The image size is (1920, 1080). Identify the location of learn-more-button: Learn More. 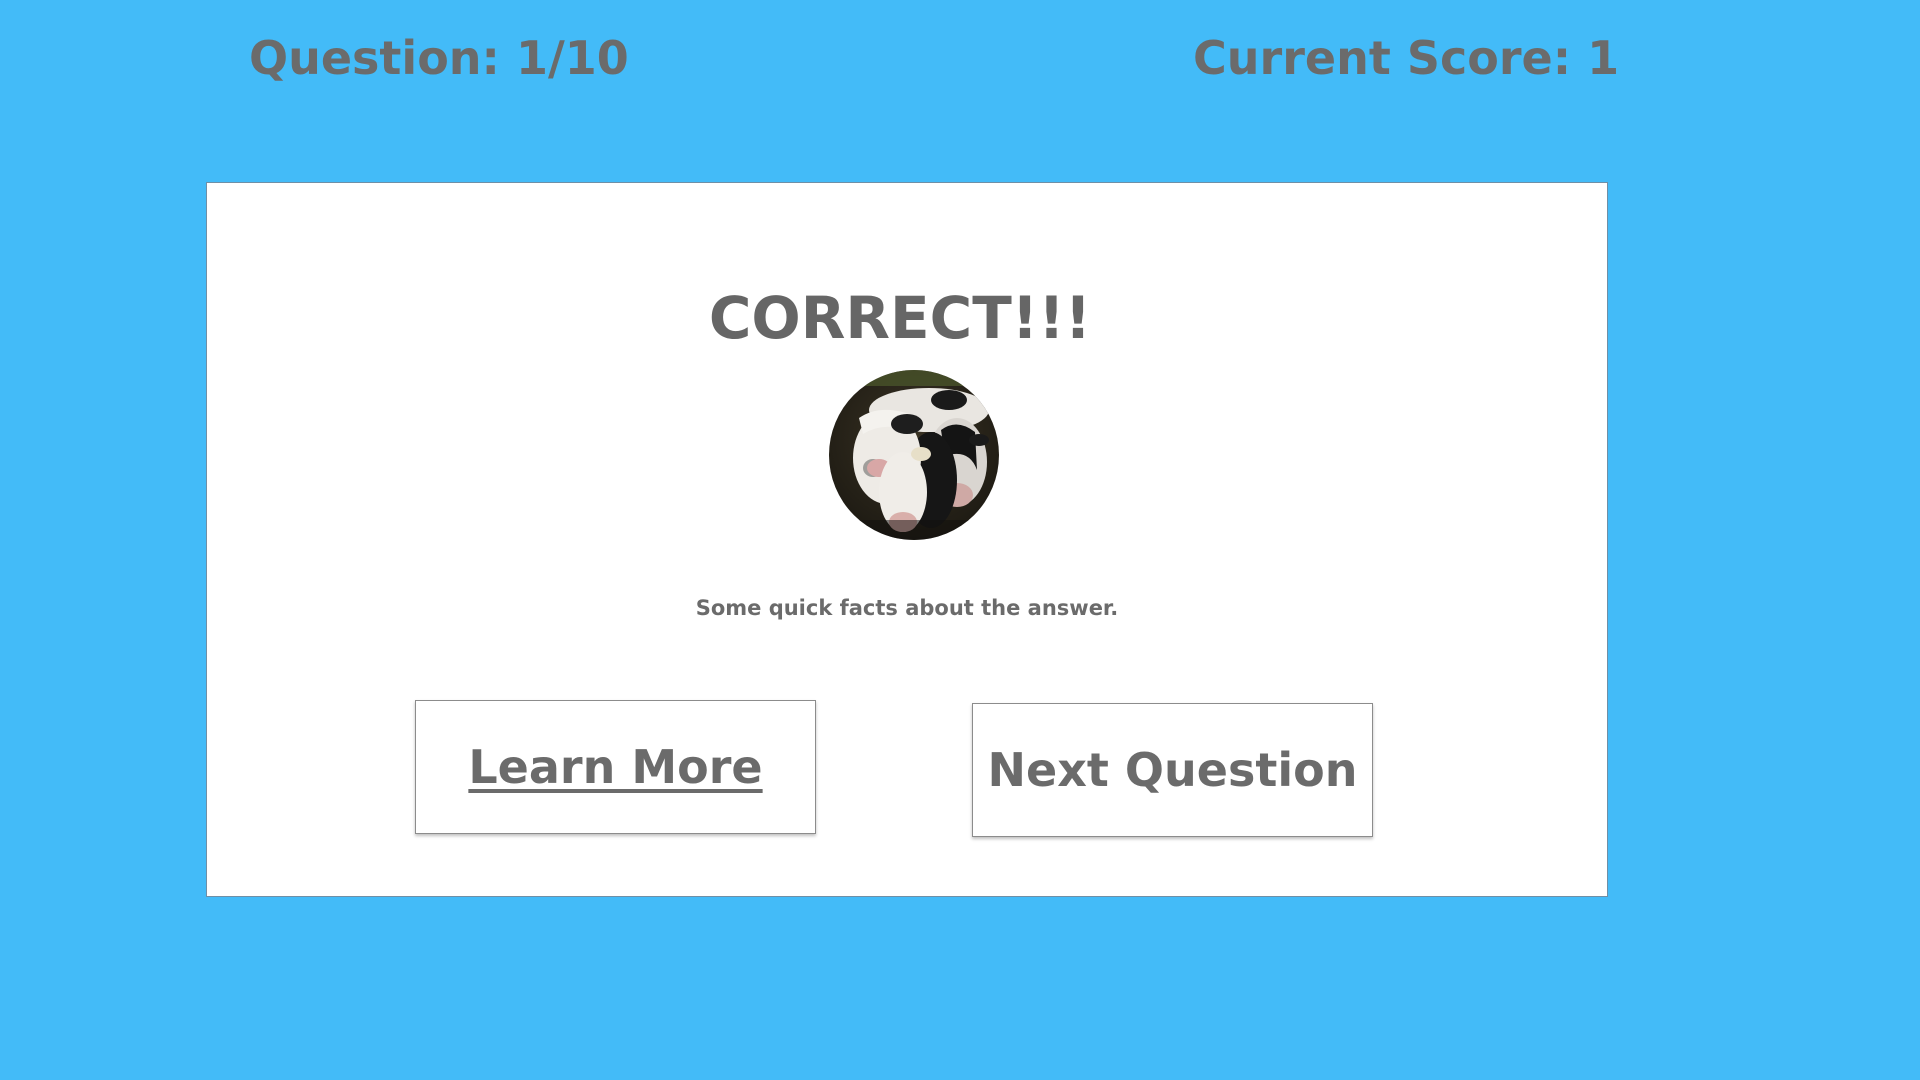
(615, 767).